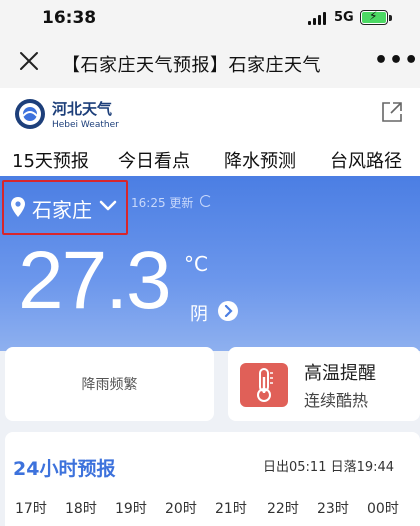 The height and width of the screenshot is (526, 420). Describe the element at coordinates (85, 125) in the screenshot. I see `site-name-en: Hebei Weather` at that location.